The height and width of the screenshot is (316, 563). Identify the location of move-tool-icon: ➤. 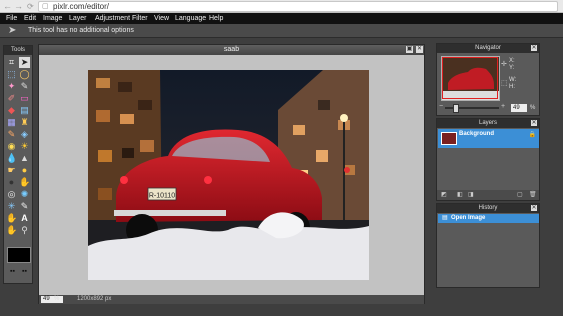
(24, 62).